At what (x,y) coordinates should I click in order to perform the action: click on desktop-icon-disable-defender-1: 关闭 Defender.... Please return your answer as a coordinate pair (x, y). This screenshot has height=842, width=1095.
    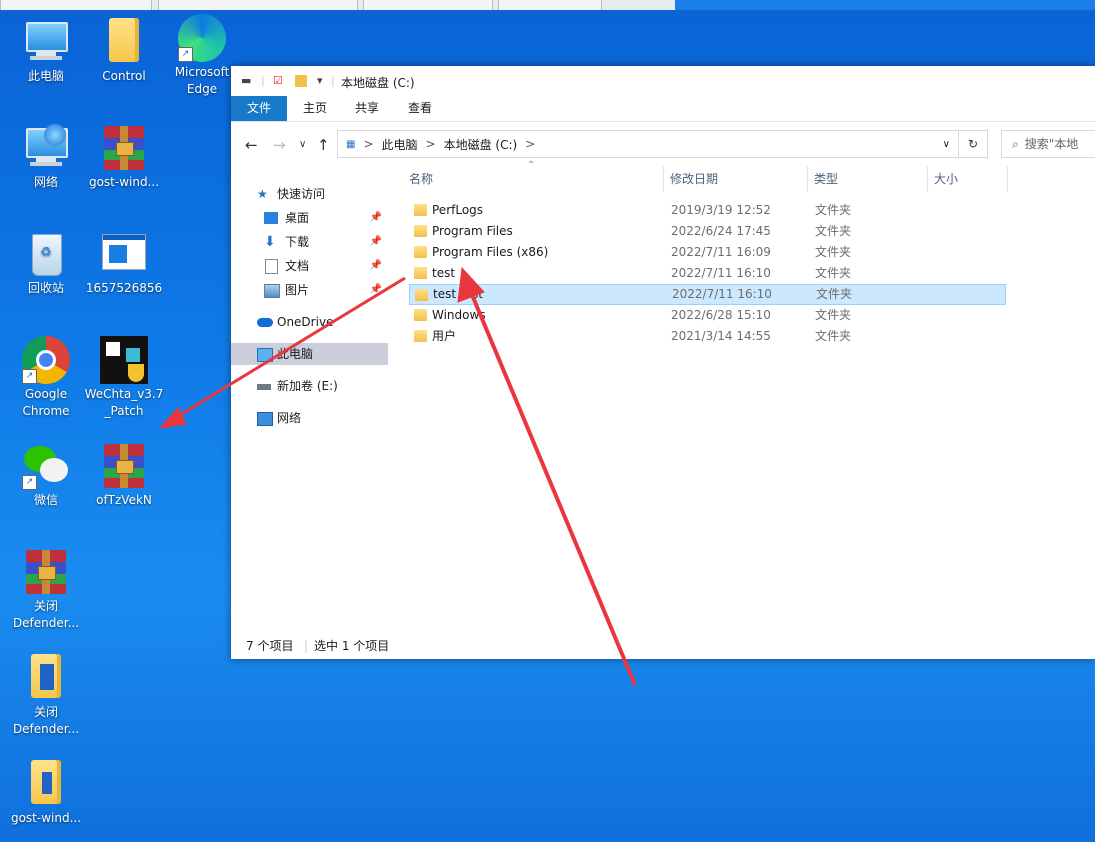
    Looking at the image, I should click on (46, 590).